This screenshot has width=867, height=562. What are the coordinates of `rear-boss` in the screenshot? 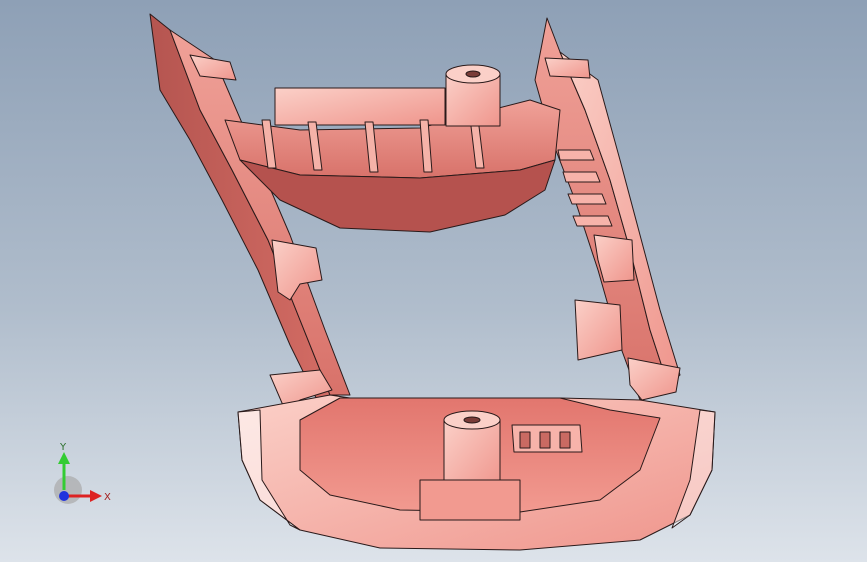 It's located at (473, 95).